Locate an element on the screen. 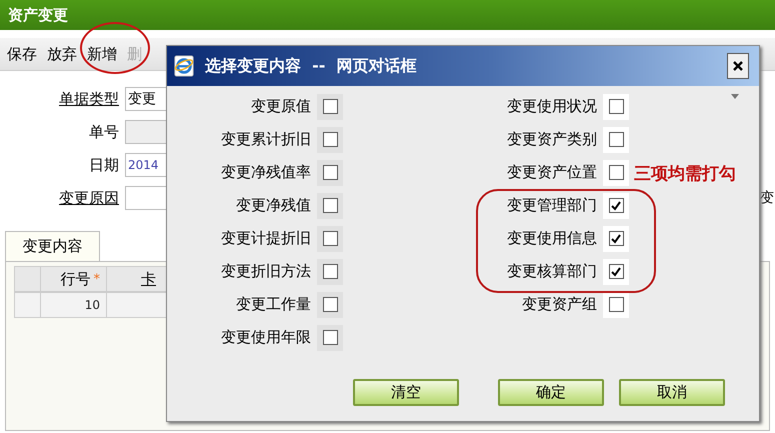  annotation-circle is located at coordinates (115, 48).